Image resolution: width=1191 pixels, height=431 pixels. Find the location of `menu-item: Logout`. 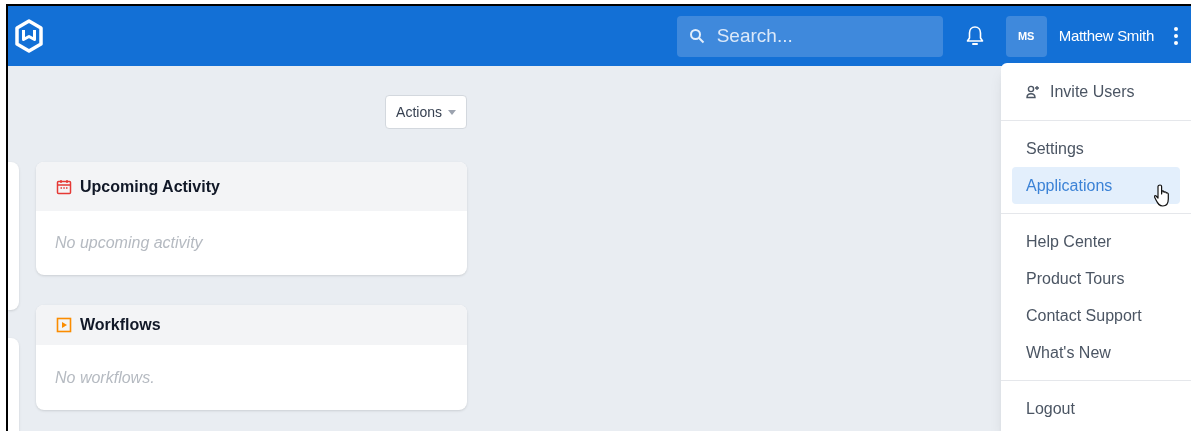

menu-item: Logout is located at coordinates (1096, 408).